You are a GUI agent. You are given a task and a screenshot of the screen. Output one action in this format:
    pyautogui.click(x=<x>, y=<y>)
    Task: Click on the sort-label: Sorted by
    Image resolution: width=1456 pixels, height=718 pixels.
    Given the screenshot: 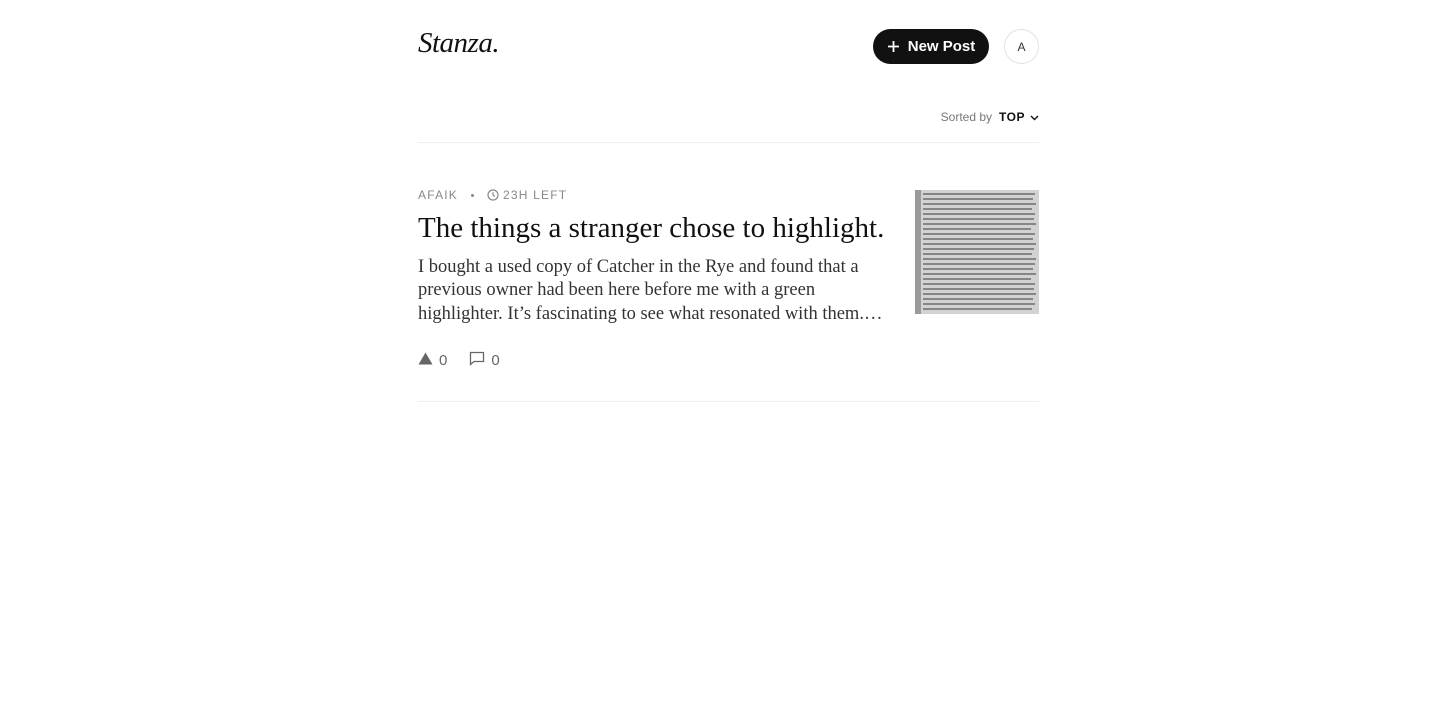 What is the action you would take?
    pyautogui.click(x=966, y=117)
    